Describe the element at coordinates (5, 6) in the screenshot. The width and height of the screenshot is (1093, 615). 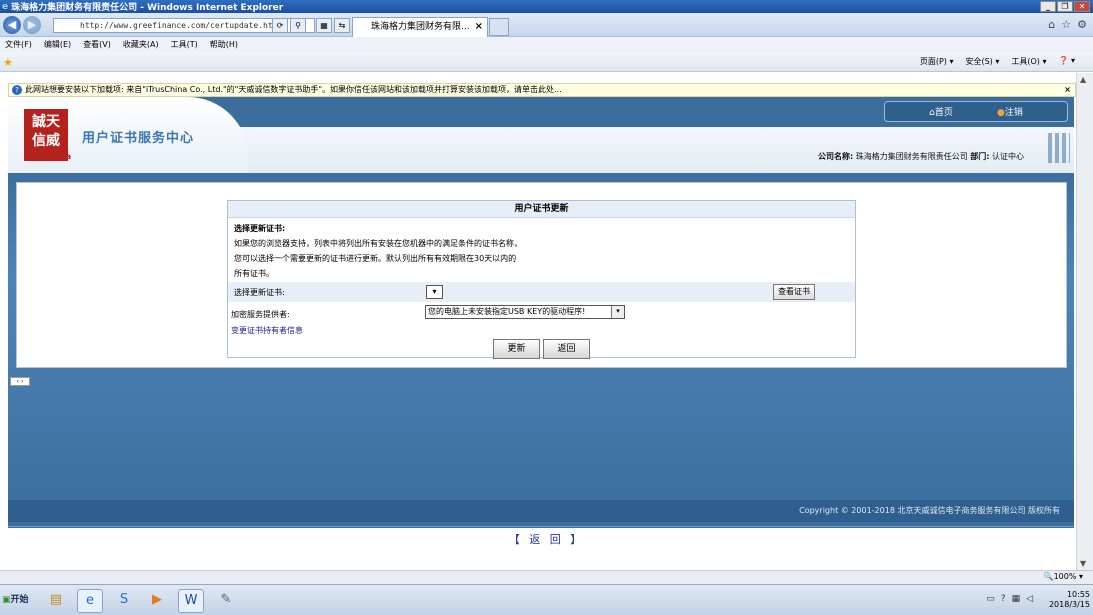
I see `ie-logo-icon: e` at that location.